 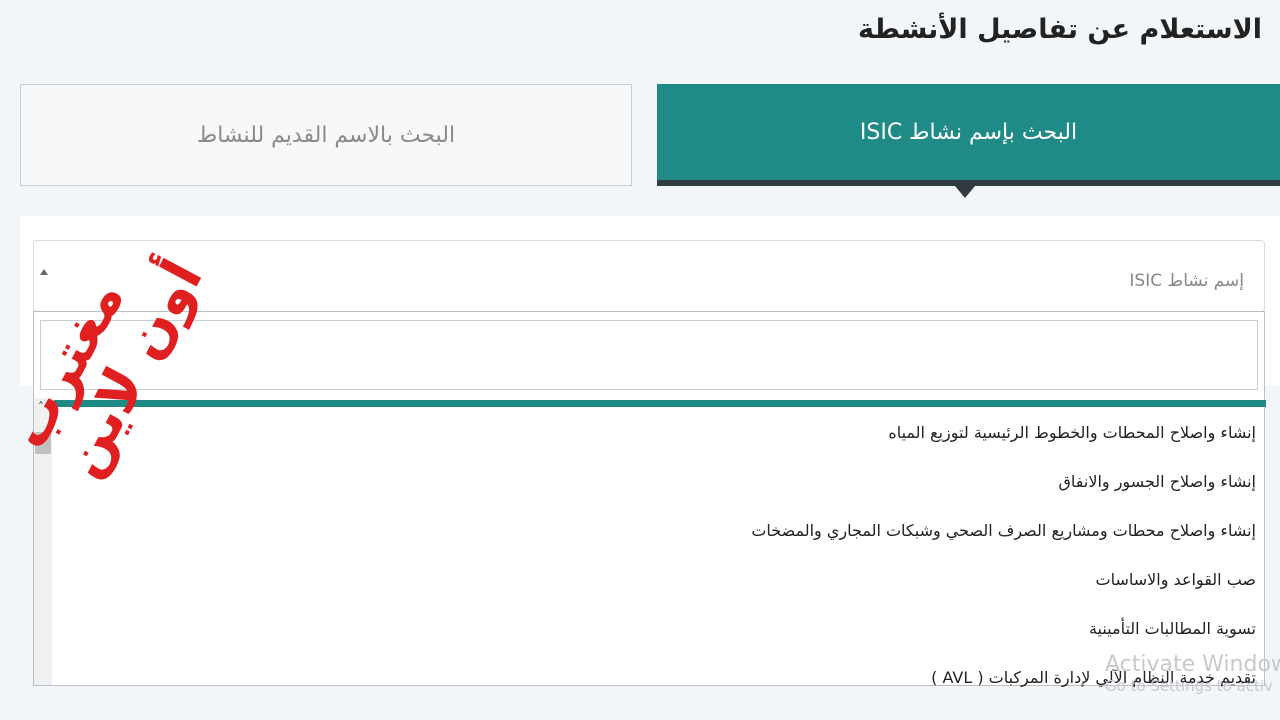 I want to click on windows-activation-notice: Activate Window Go to Settings to activ, so click(x=1192, y=673).